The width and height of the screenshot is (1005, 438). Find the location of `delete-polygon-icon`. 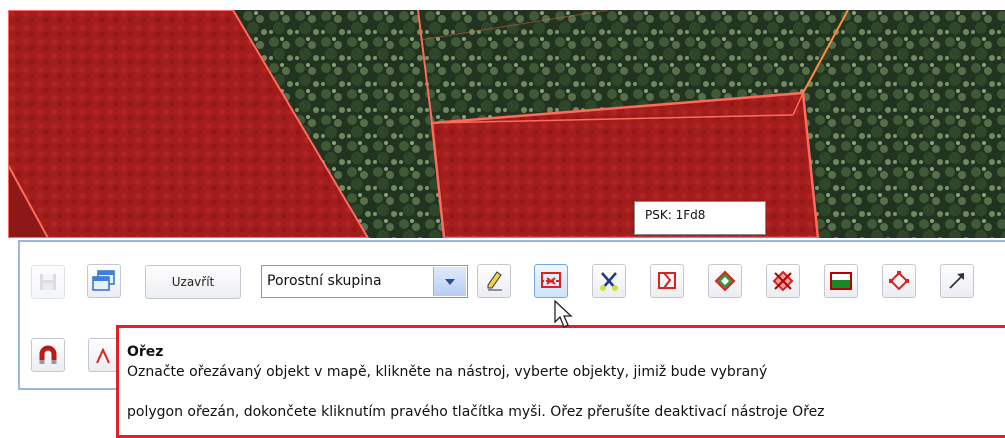

delete-polygon-icon is located at coordinates (783, 281).